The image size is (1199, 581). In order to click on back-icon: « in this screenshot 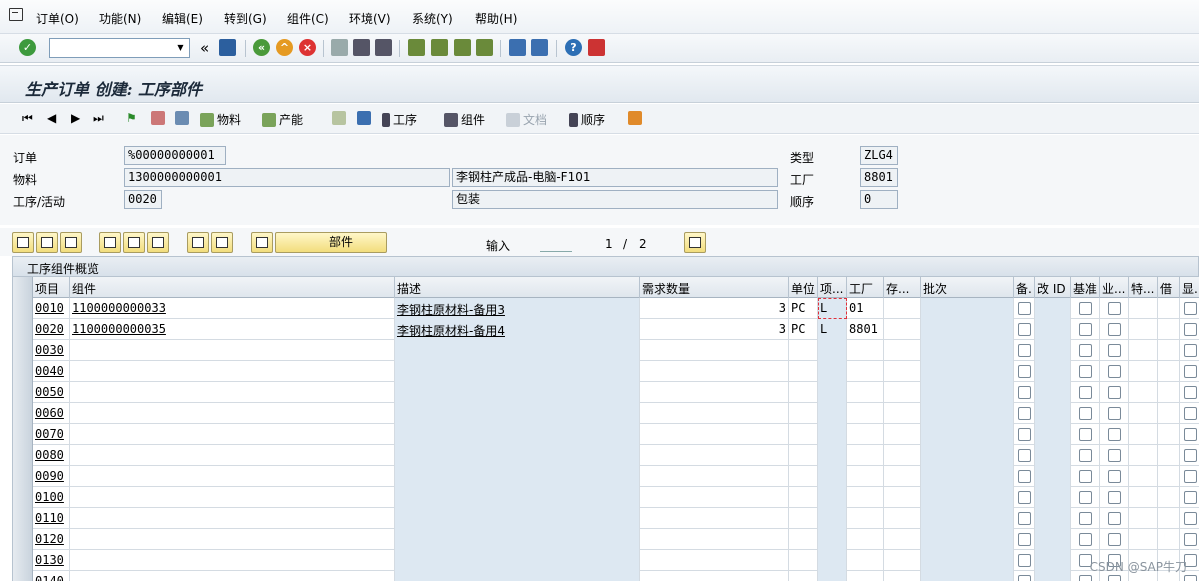, I will do `click(261, 47)`.